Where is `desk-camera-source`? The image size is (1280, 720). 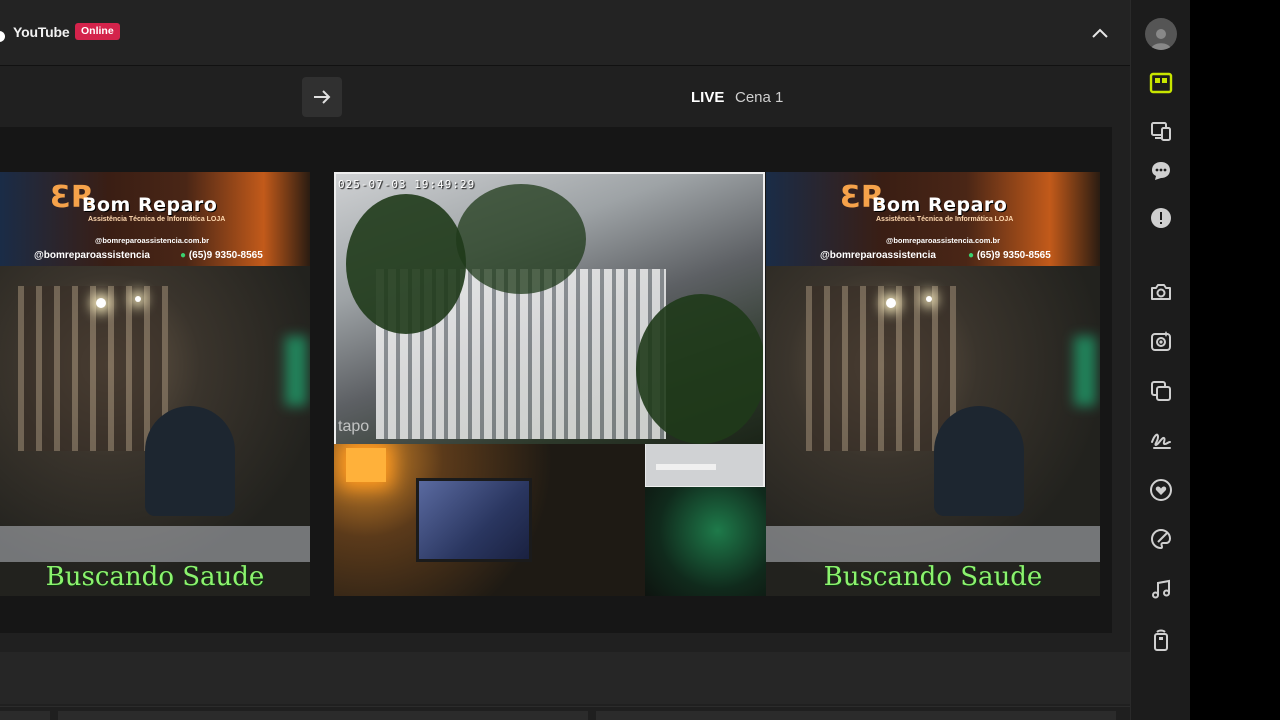
desk-camera-source is located at coordinates (489, 520).